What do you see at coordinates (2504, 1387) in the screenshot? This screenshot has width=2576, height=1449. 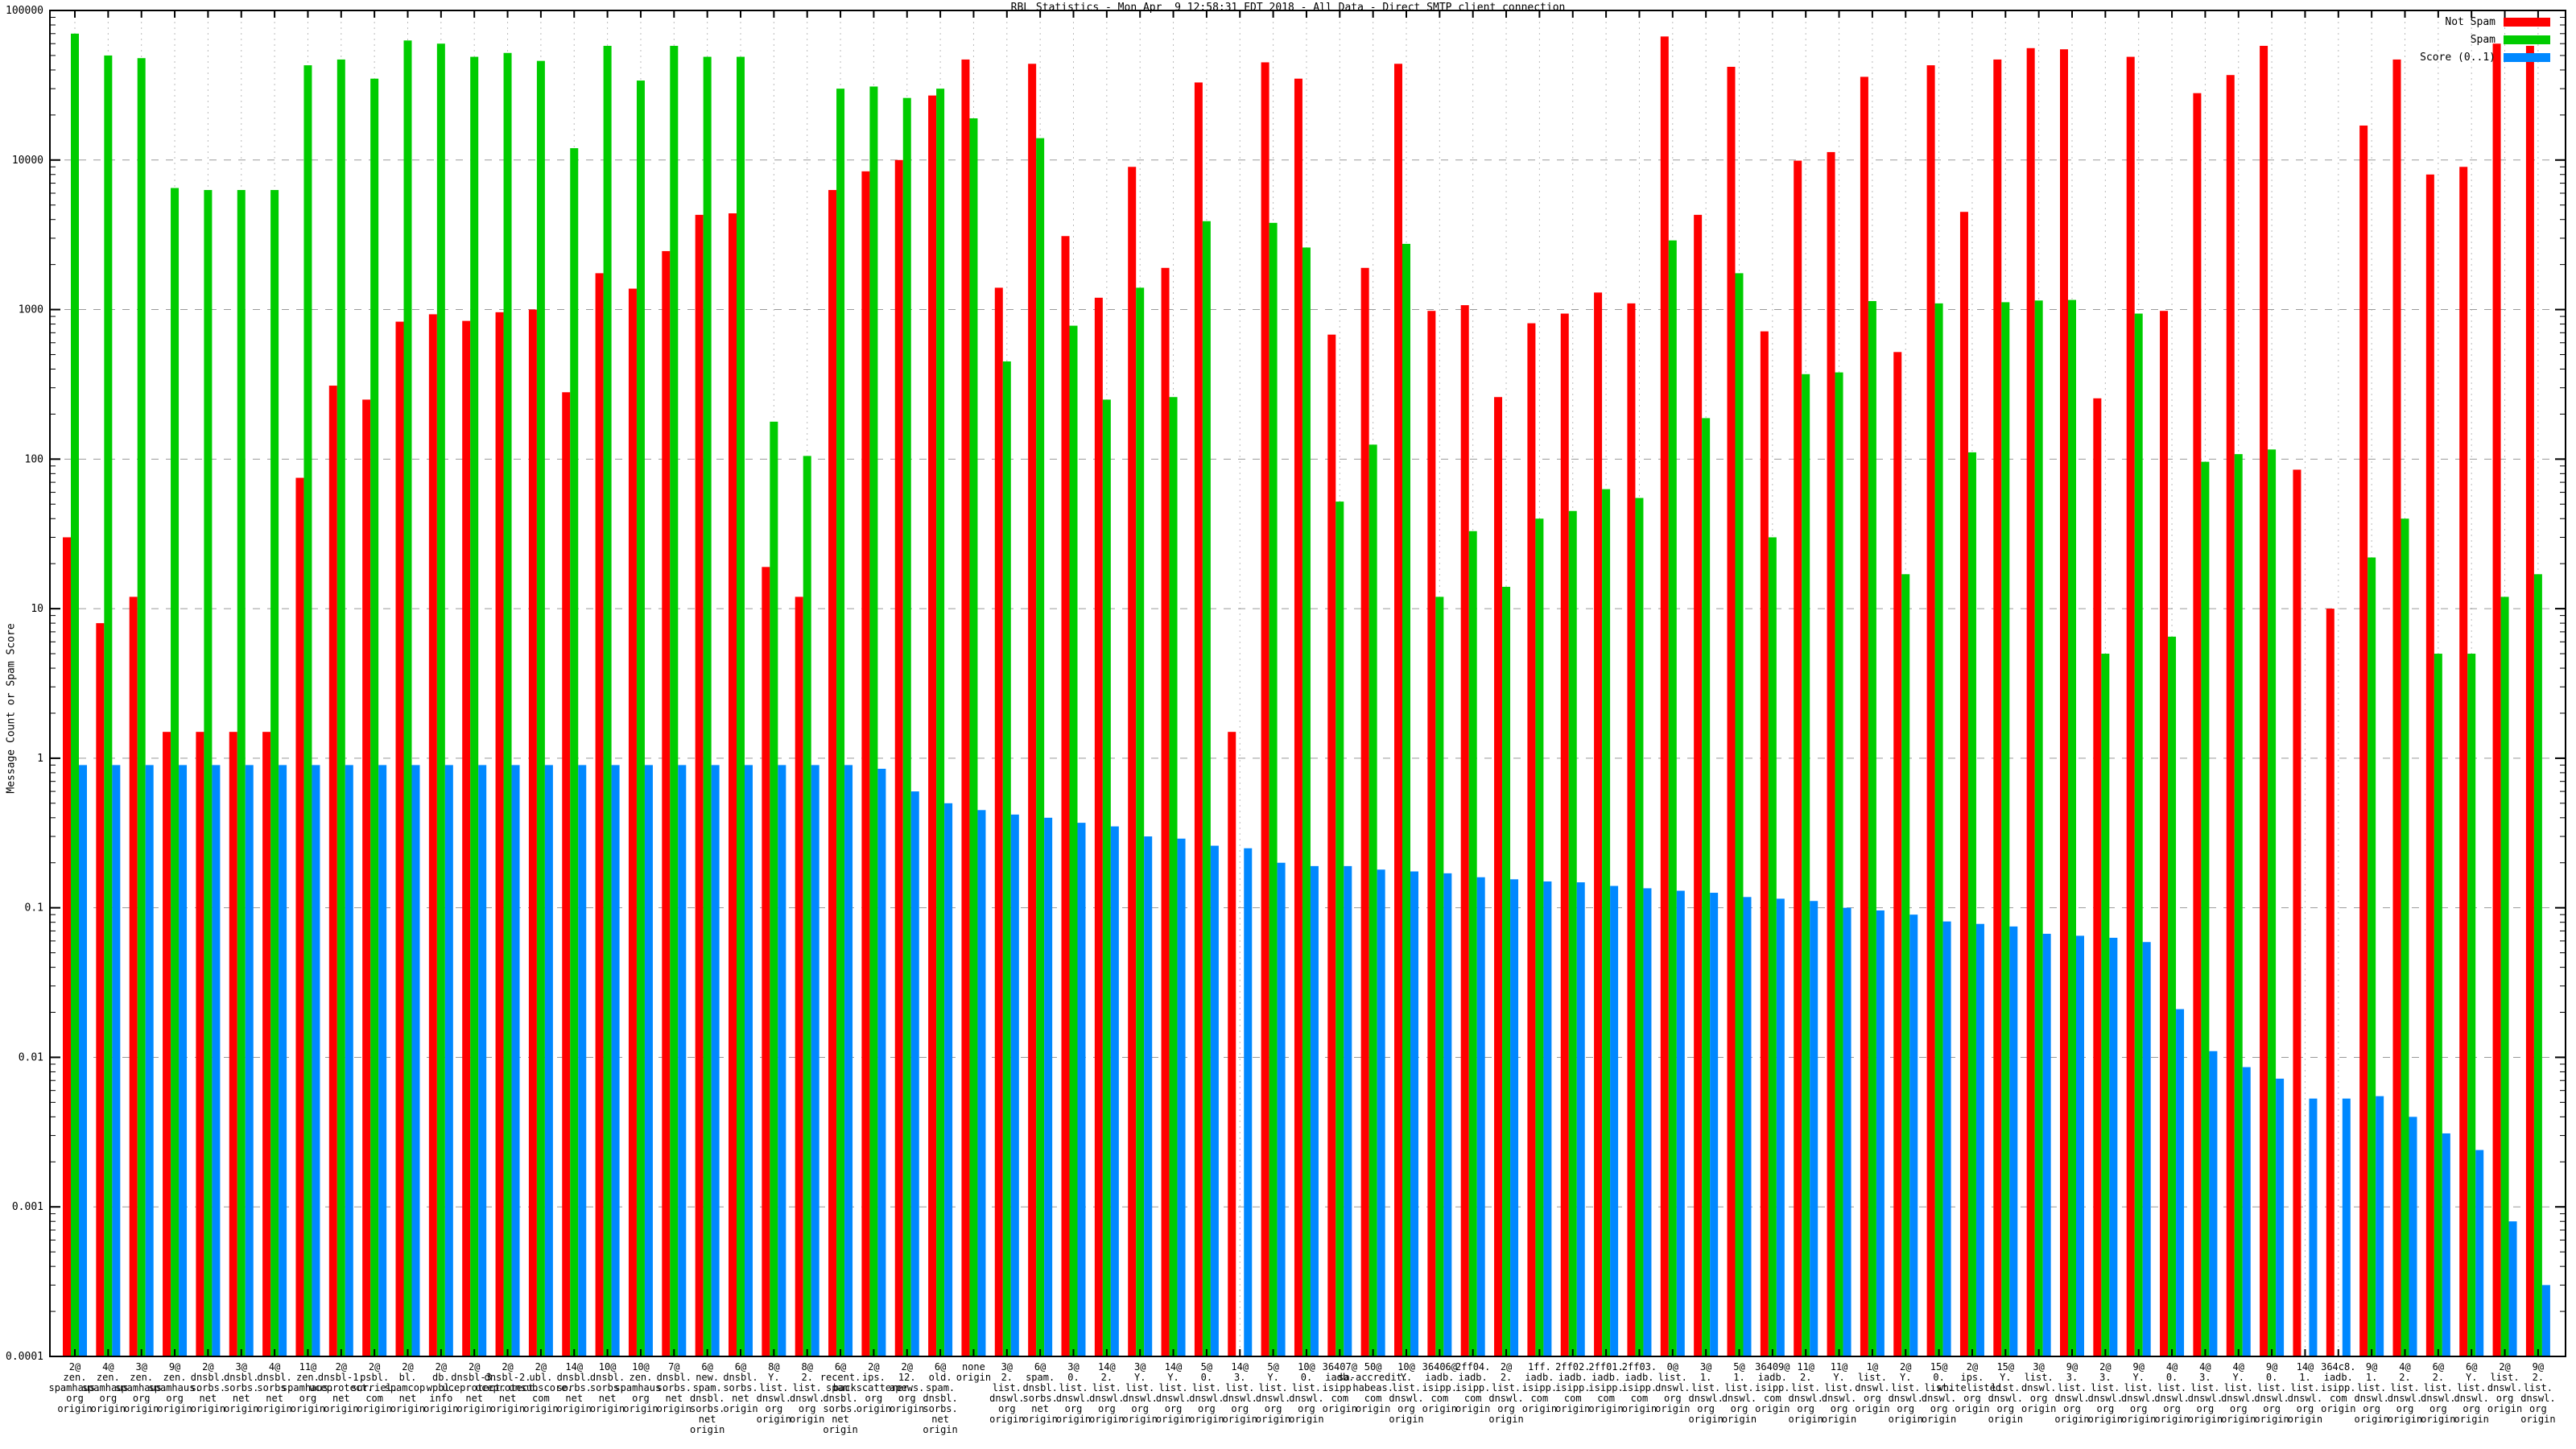 I see `x-category-label: 2@ list. dnswl. org origin` at bounding box center [2504, 1387].